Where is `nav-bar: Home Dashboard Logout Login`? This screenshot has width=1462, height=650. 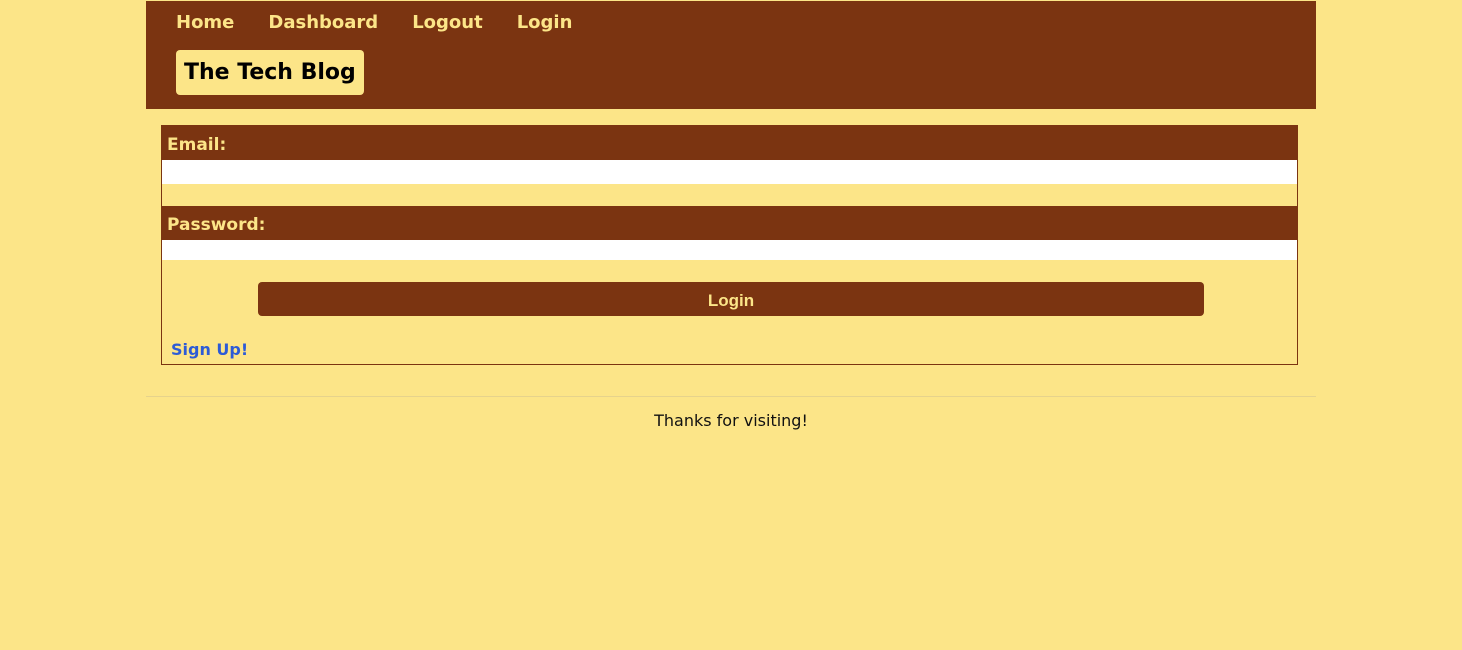
nav-bar: Home Dashboard Logout Login is located at coordinates (391, 23).